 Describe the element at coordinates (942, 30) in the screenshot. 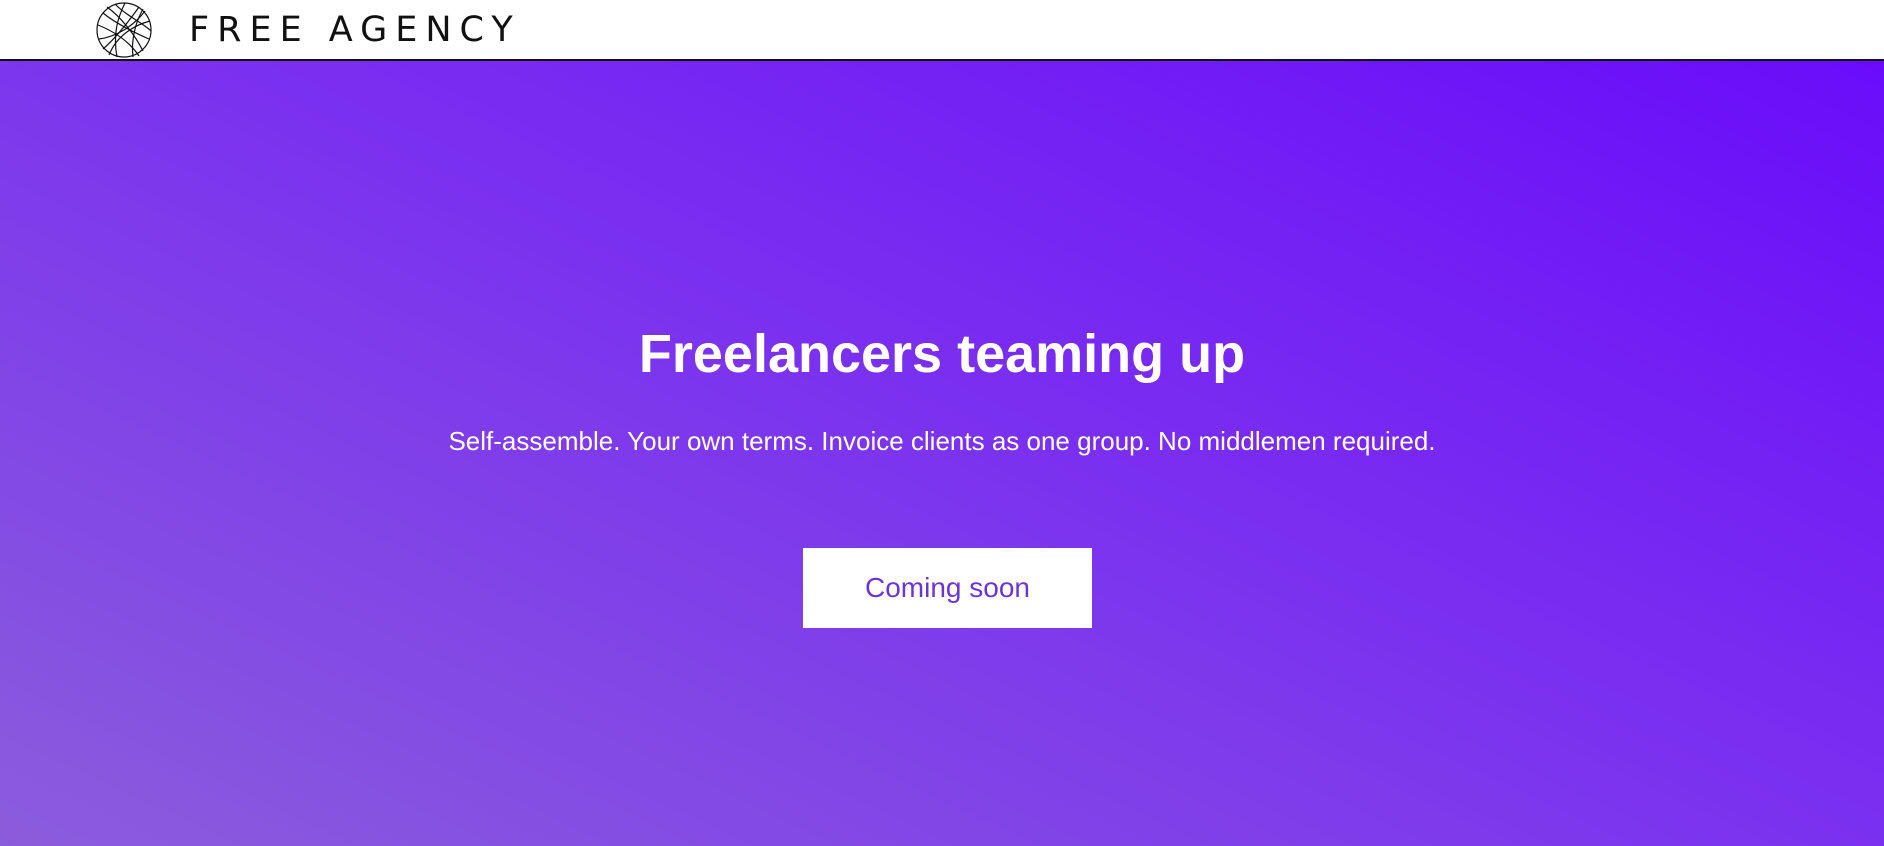

I see `site-header: FREE AGENCY` at that location.